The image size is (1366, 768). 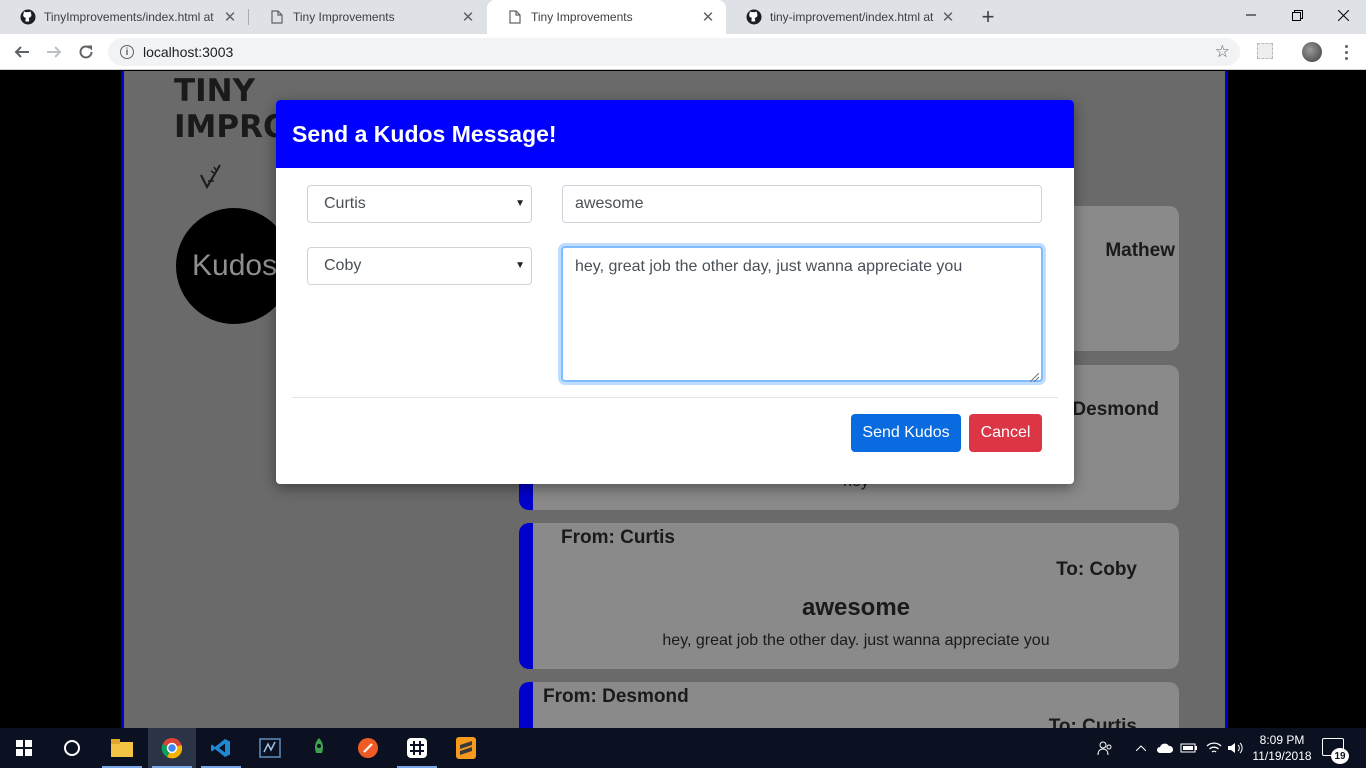 I want to click on windows-taskbar: 8:09 PM 11/19/2018 19, so click(x=683, y=748).